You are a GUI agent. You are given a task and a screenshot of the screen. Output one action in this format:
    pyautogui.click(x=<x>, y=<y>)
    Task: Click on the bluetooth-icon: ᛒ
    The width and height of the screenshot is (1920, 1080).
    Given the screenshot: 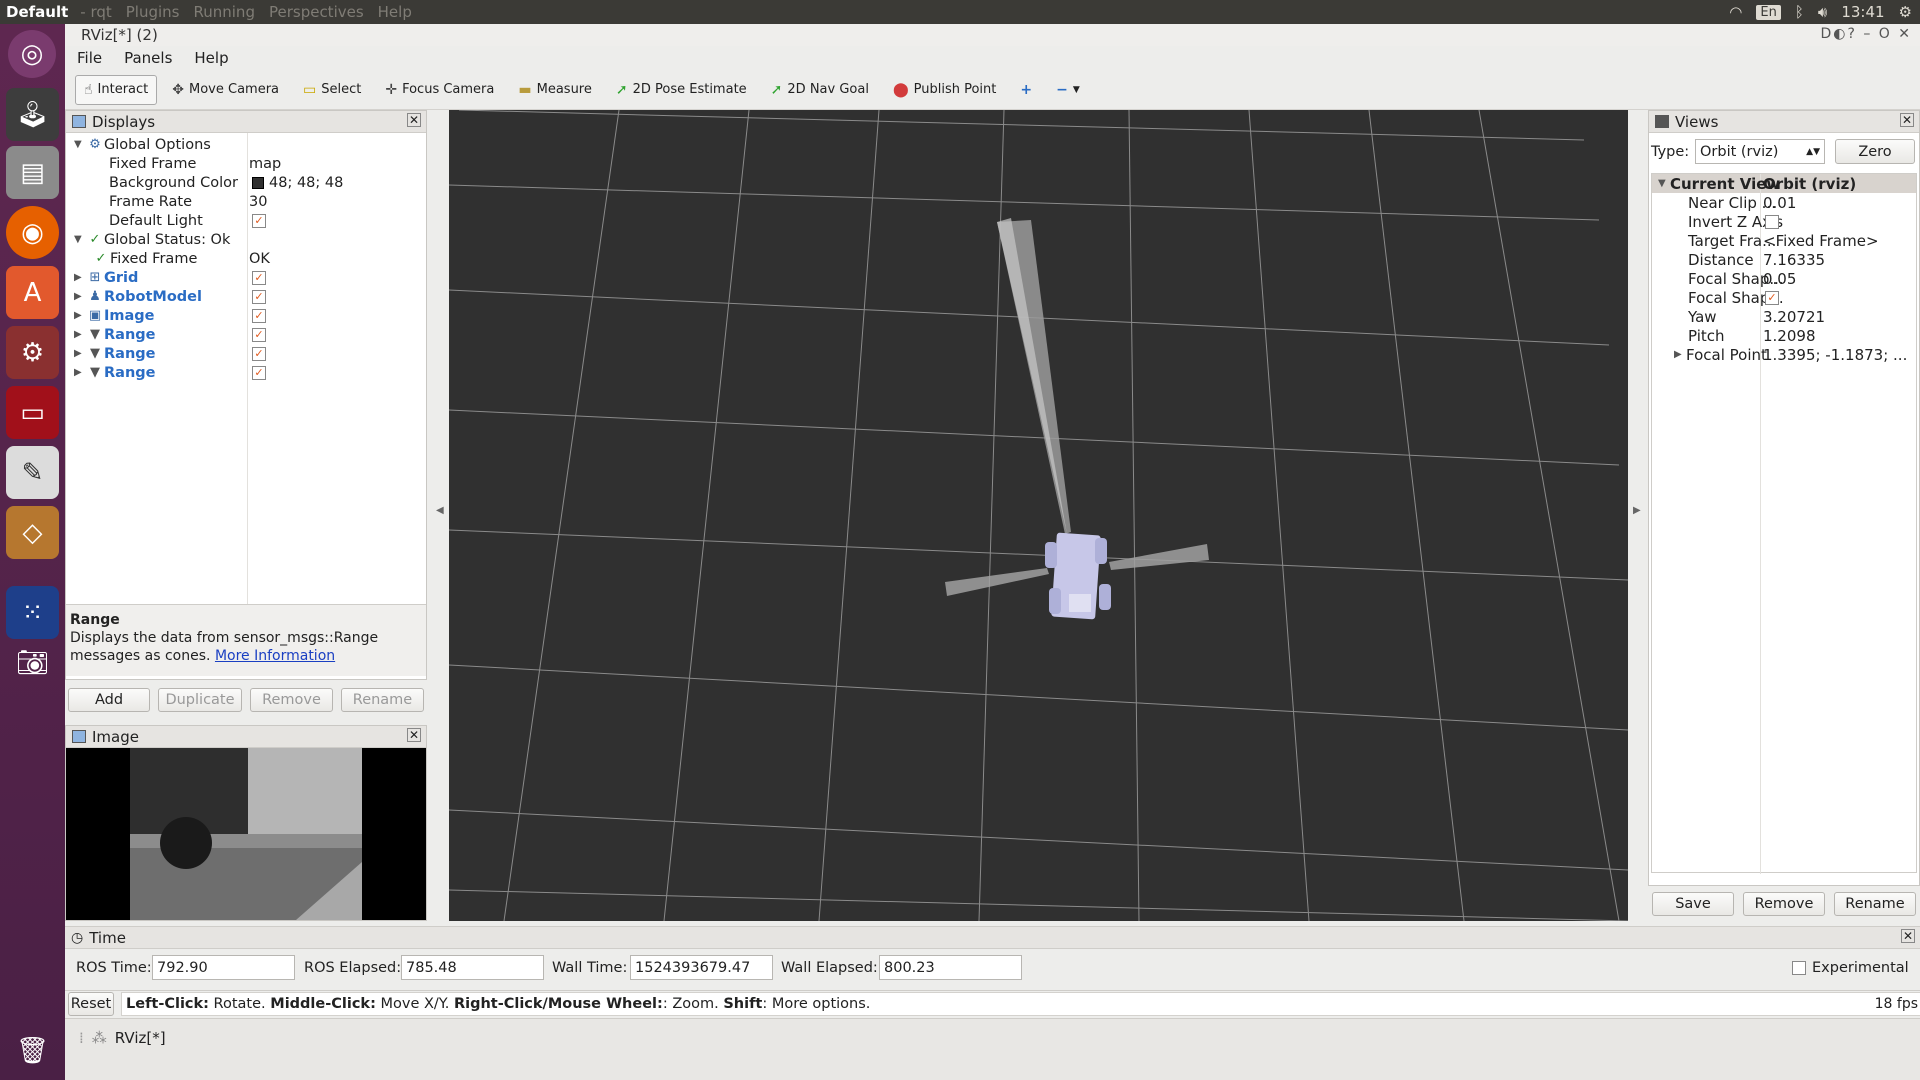 What is the action you would take?
    pyautogui.click(x=1799, y=12)
    